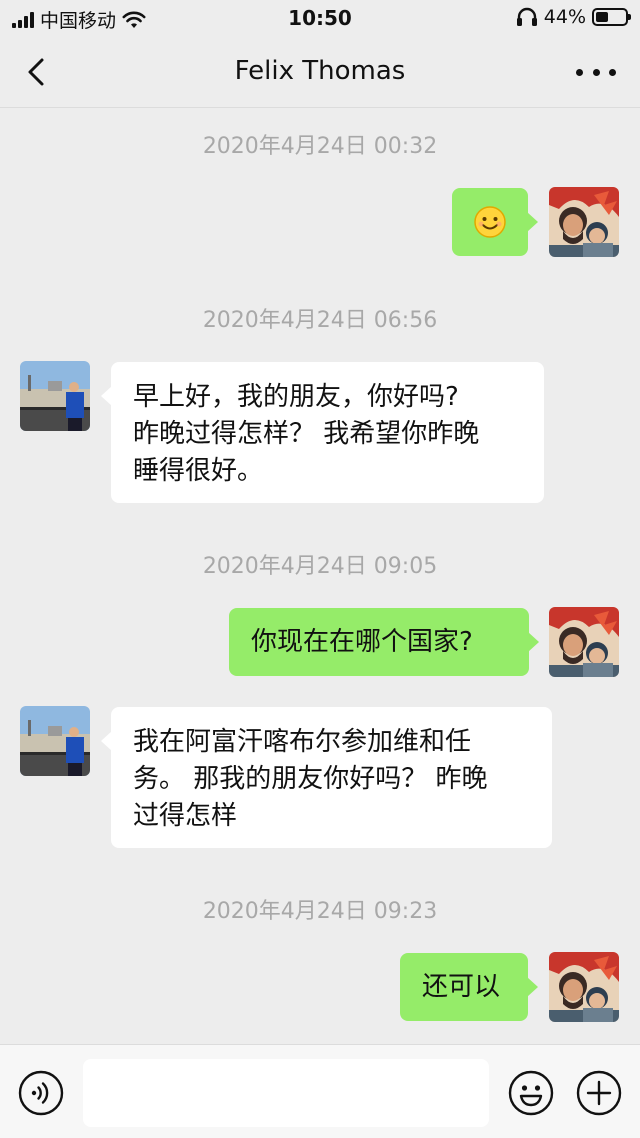 This screenshot has height=1138, width=640. What do you see at coordinates (461, 986) in the screenshot?
I see `message-text: 还可以` at bounding box center [461, 986].